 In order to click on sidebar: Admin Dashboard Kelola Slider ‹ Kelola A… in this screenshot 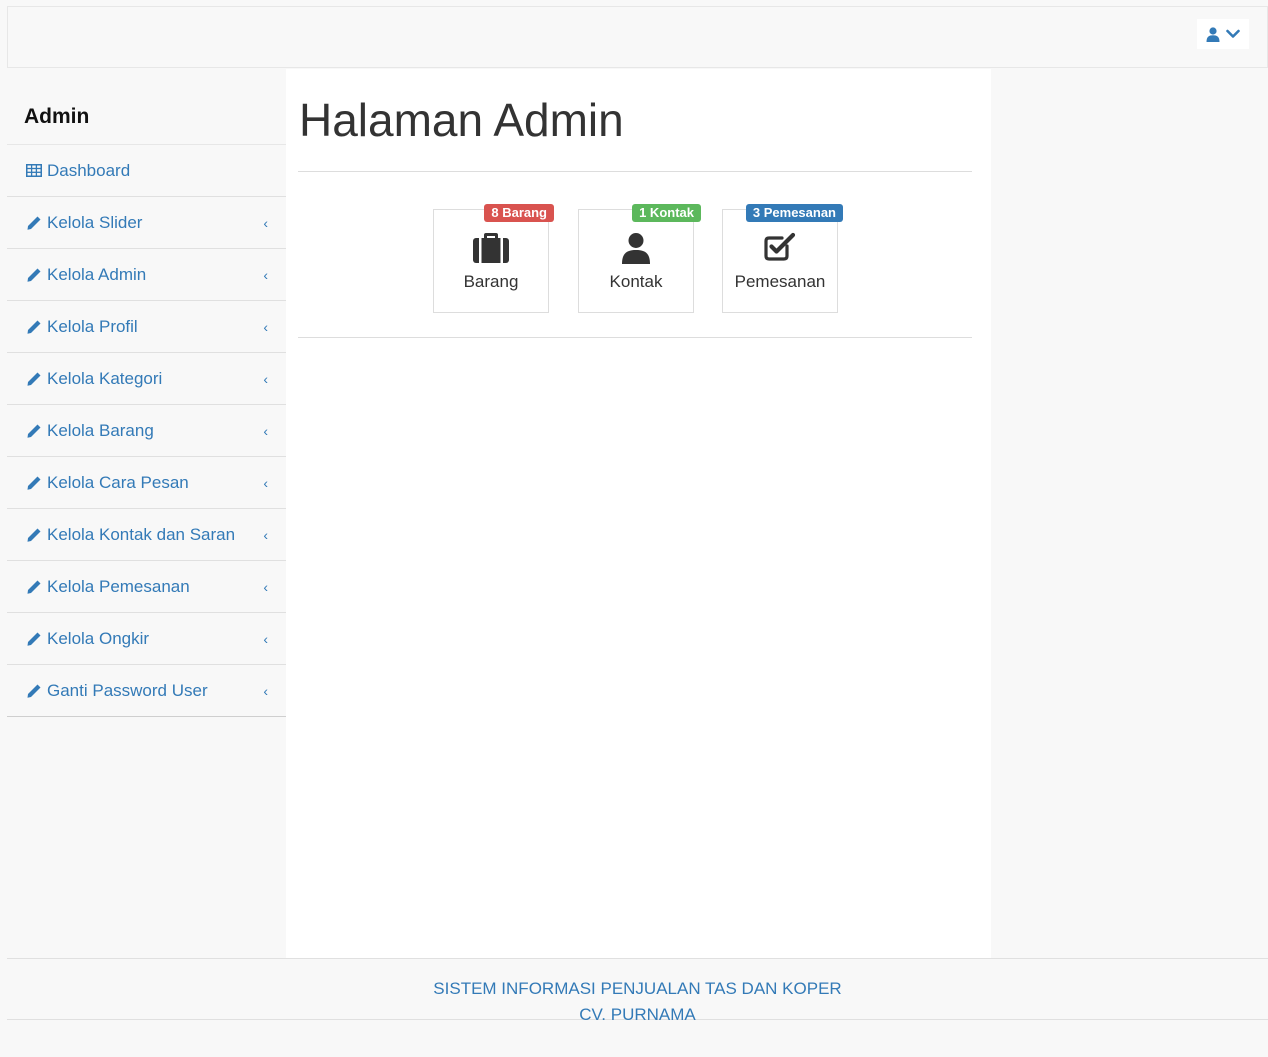, I will do `click(147, 393)`.